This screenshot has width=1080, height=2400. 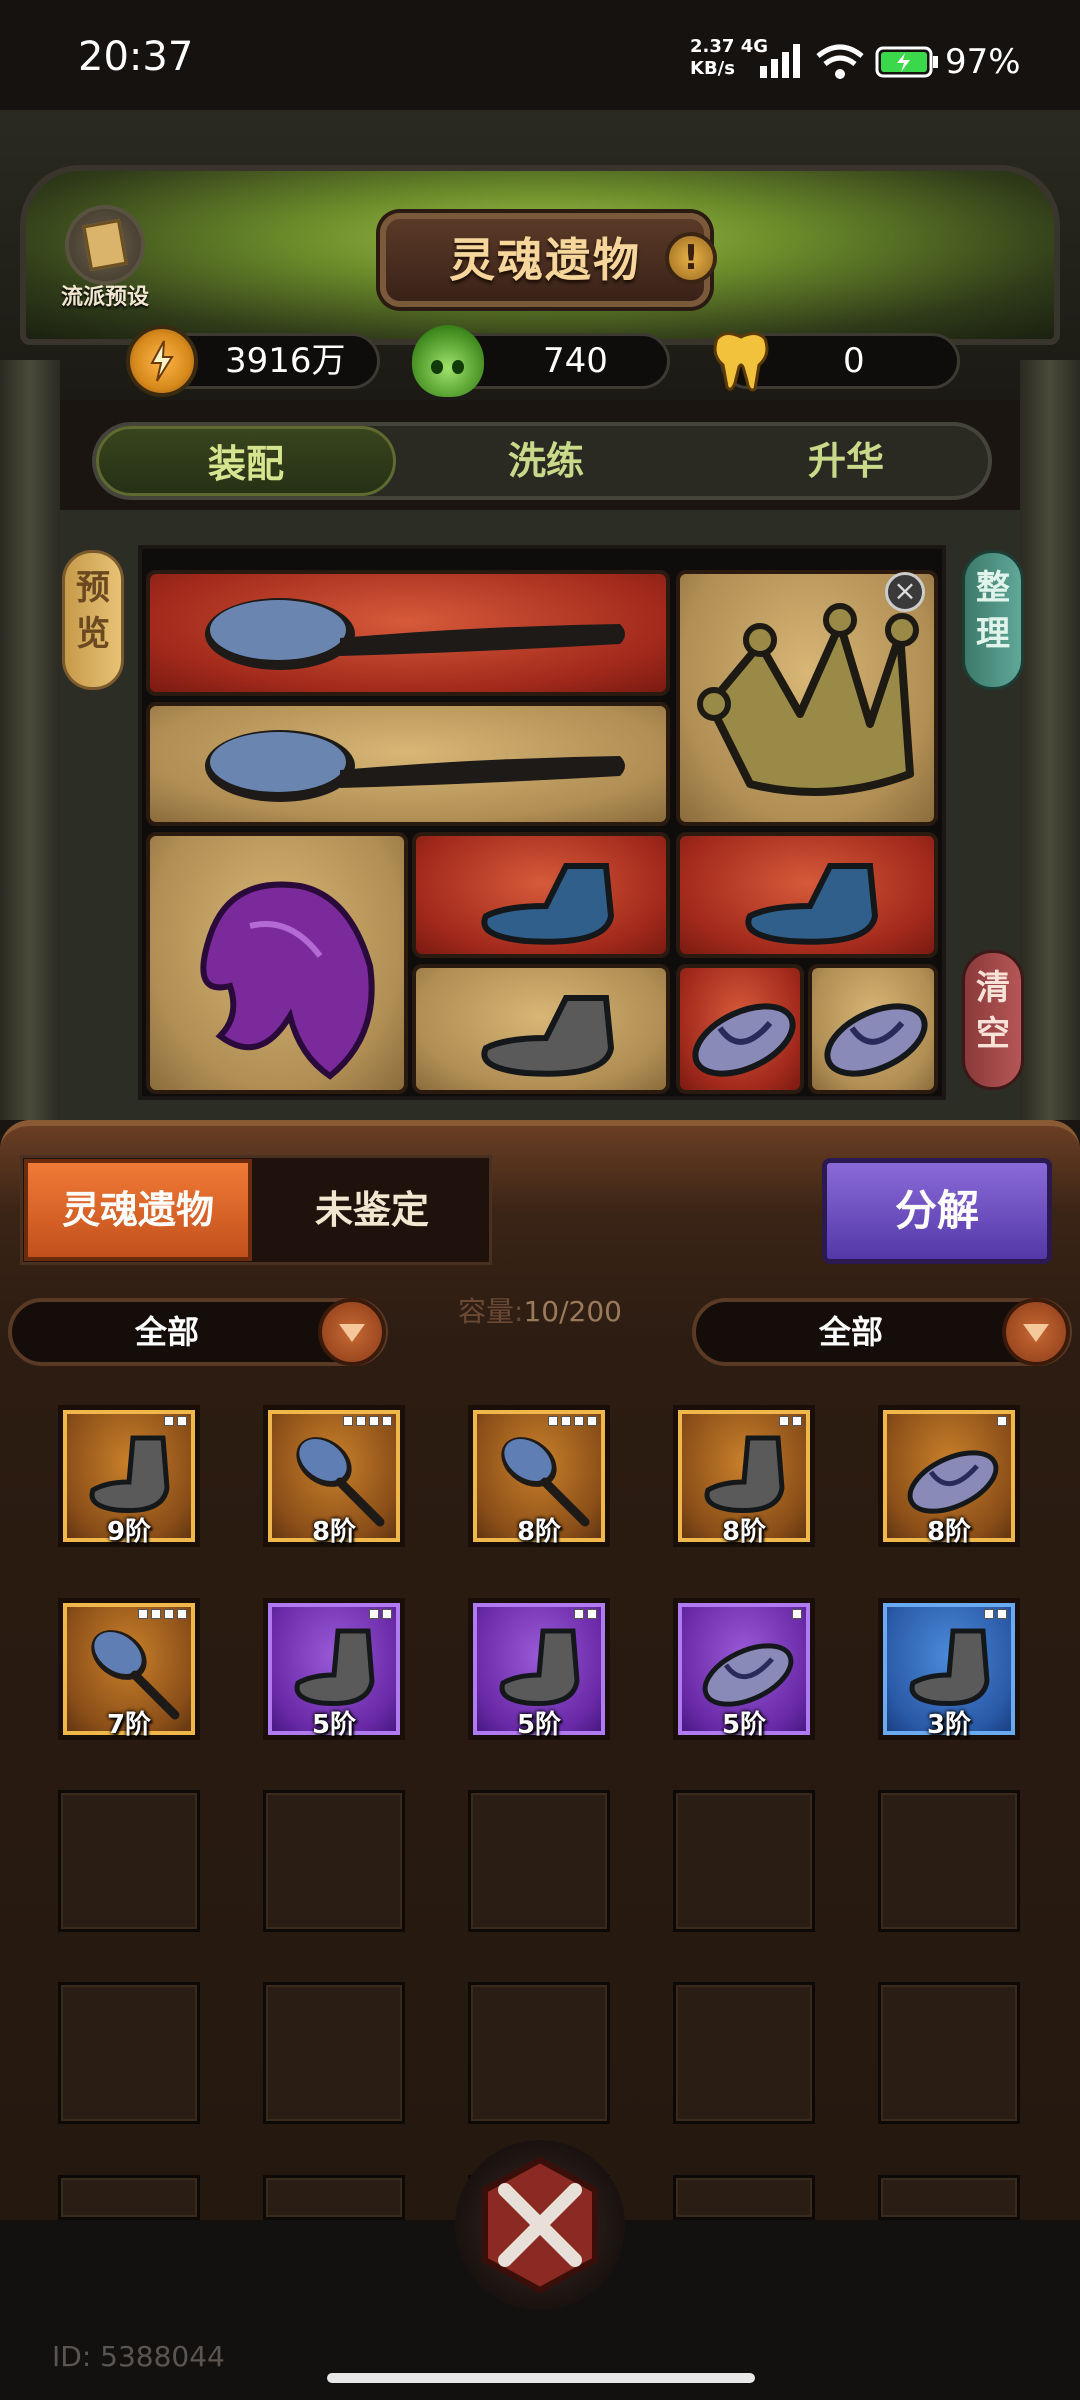 I want to click on inventory-item: 9阶, so click(x=129, y=1476).